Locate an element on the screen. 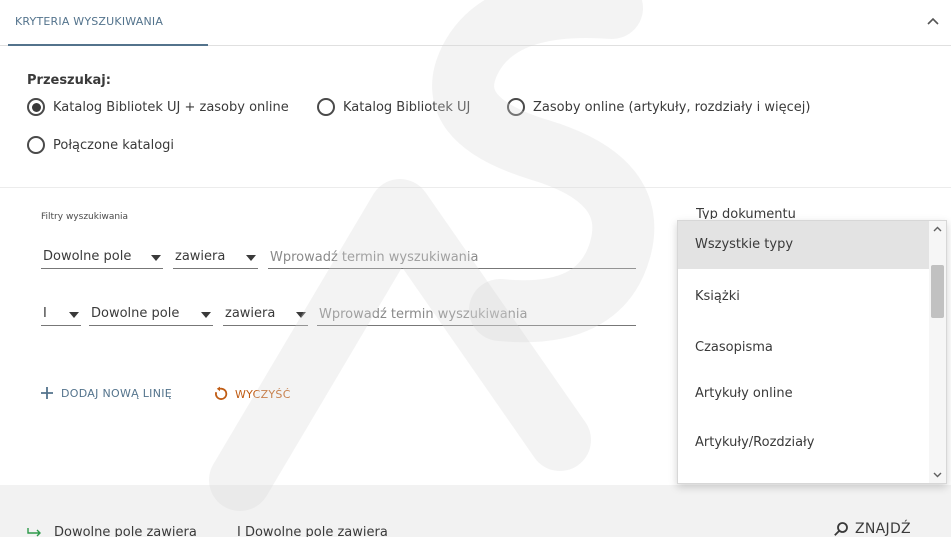  search-icon is located at coordinates (841, 529).